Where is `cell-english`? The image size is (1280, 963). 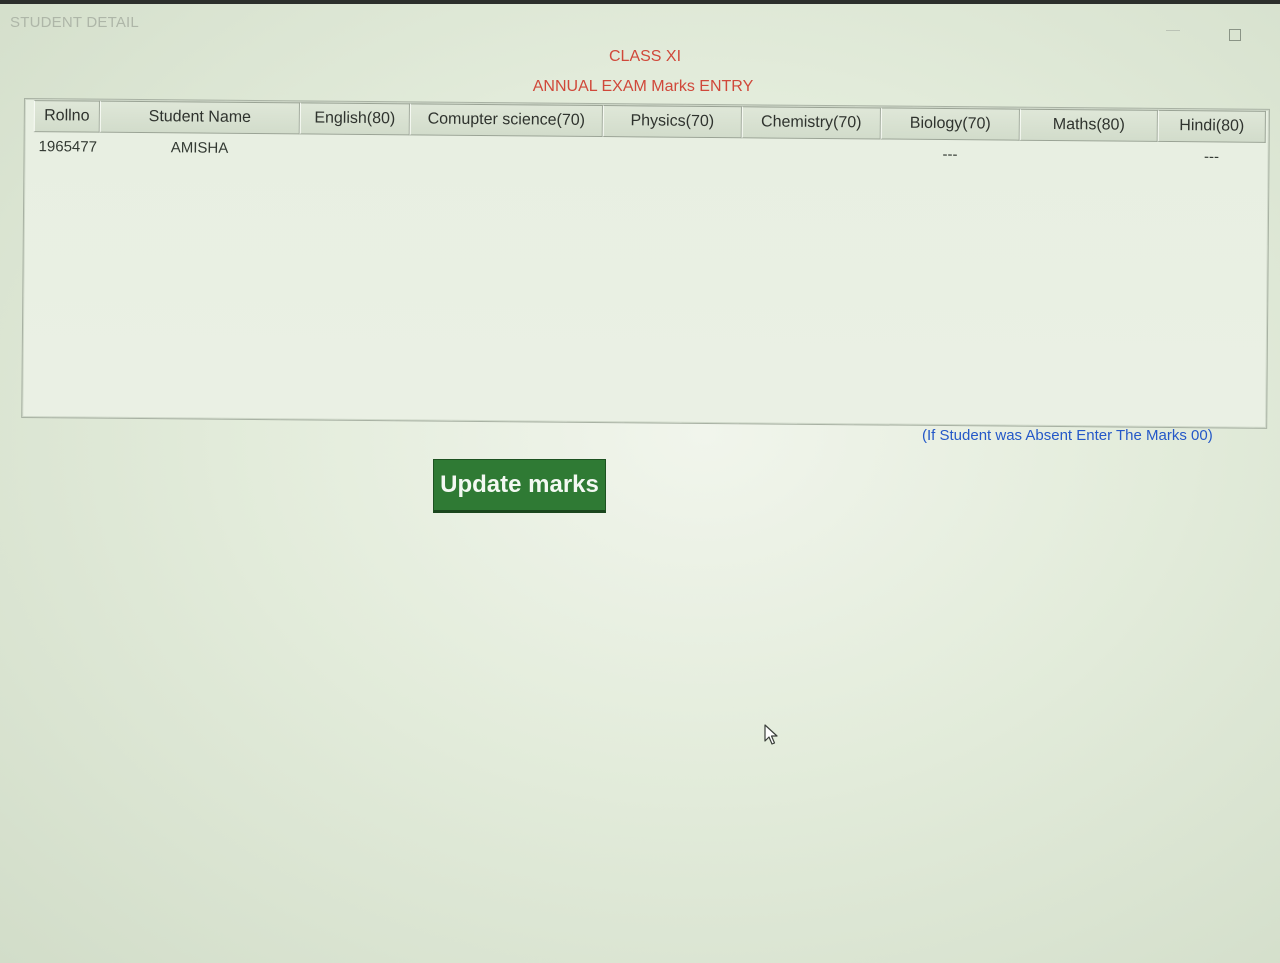 cell-english is located at coordinates (354, 148).